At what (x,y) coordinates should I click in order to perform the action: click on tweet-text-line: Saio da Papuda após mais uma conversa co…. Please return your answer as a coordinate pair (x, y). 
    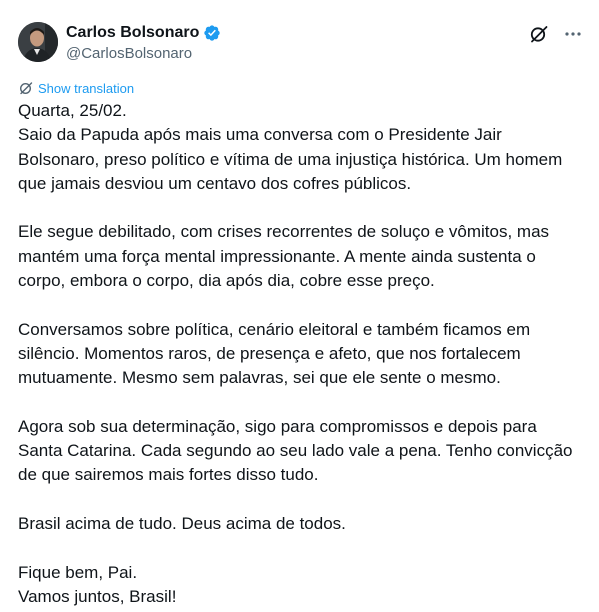
    Looking at the image, I should click on (260, 135).